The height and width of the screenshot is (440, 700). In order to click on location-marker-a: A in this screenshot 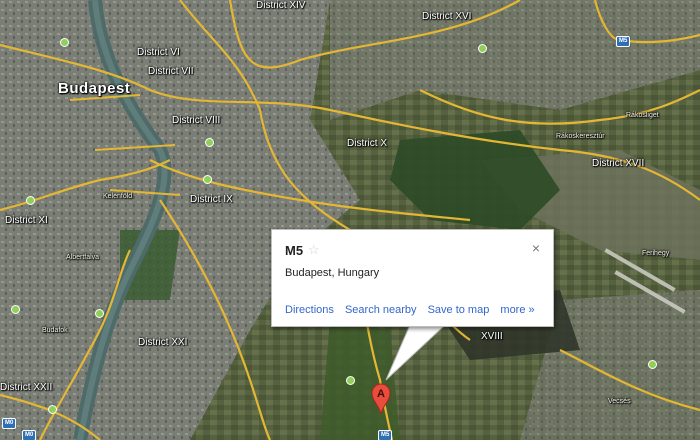, I will do `click(381, 399)`.